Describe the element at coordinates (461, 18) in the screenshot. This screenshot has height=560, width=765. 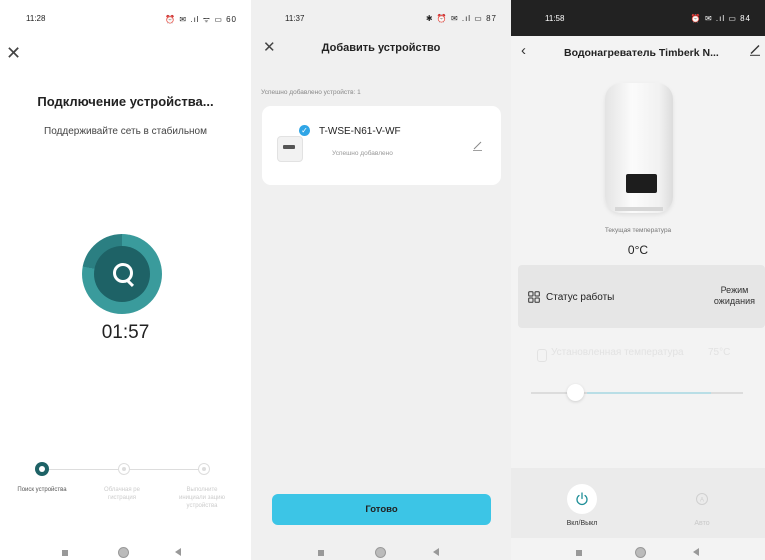
I see `status-icons: ✱ ⏰ ✉ .ıl ▭ 87` at that location.